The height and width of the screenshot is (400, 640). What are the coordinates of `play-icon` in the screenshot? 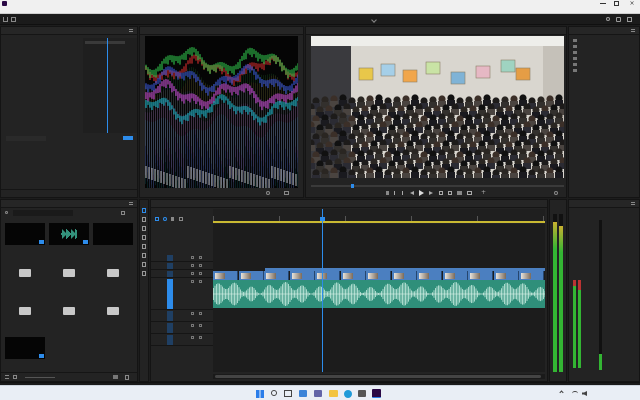 It's located at (421, 193).